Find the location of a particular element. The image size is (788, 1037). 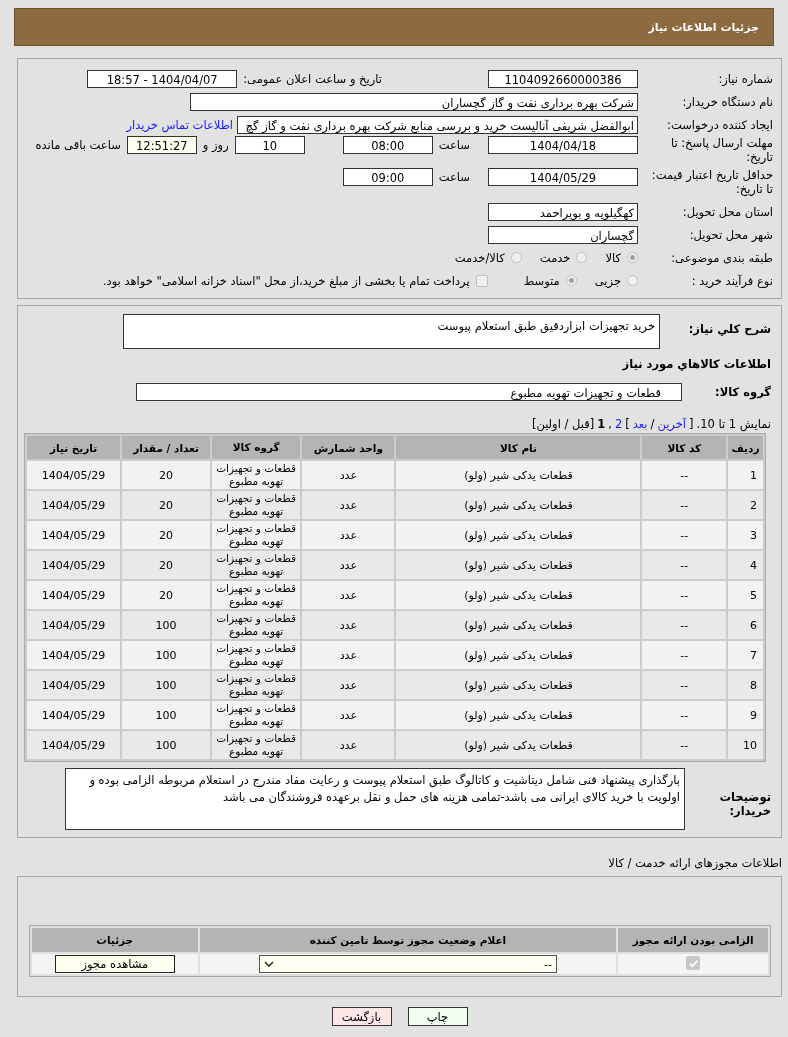

pagination-text: [قبل / اولین] is located at coordinates (563, 424).